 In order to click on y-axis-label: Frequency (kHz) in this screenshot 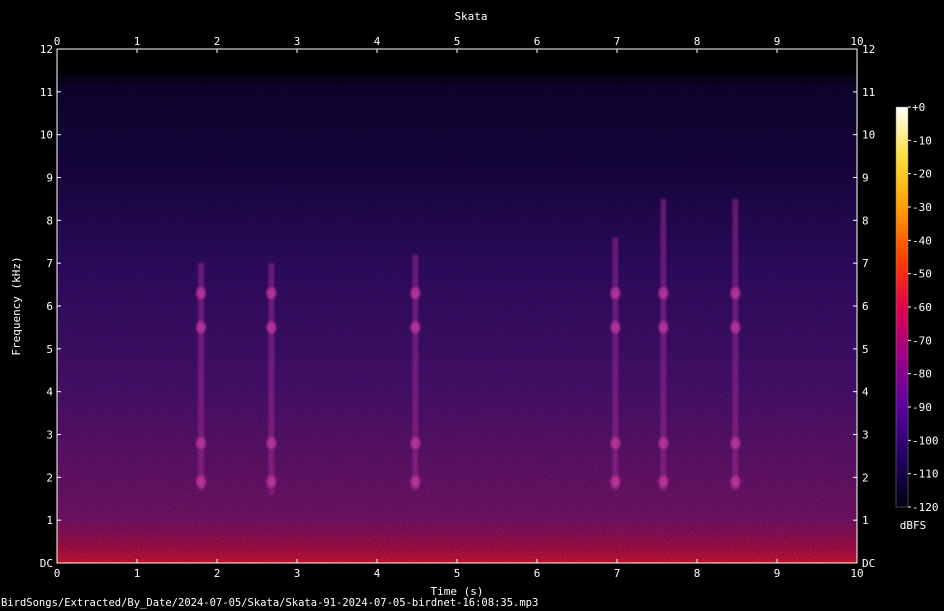, I will do `click(16, 305)`.